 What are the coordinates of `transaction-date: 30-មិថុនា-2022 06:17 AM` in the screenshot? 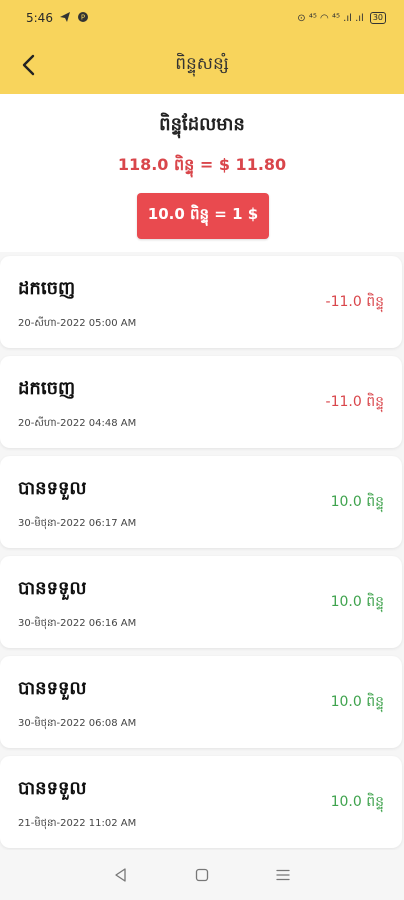 It's located at (77, 523).